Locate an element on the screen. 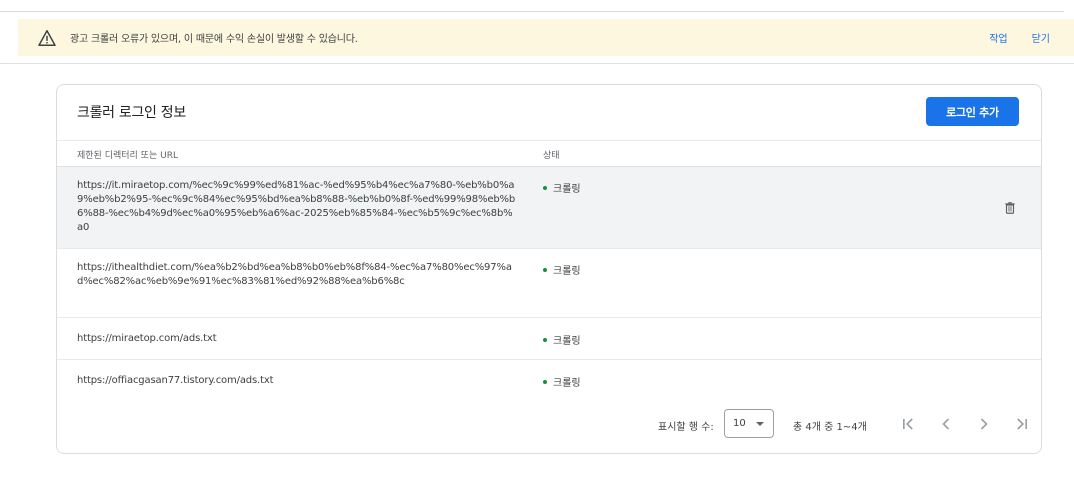  delete-icon is located at coordinates (1010, 208).